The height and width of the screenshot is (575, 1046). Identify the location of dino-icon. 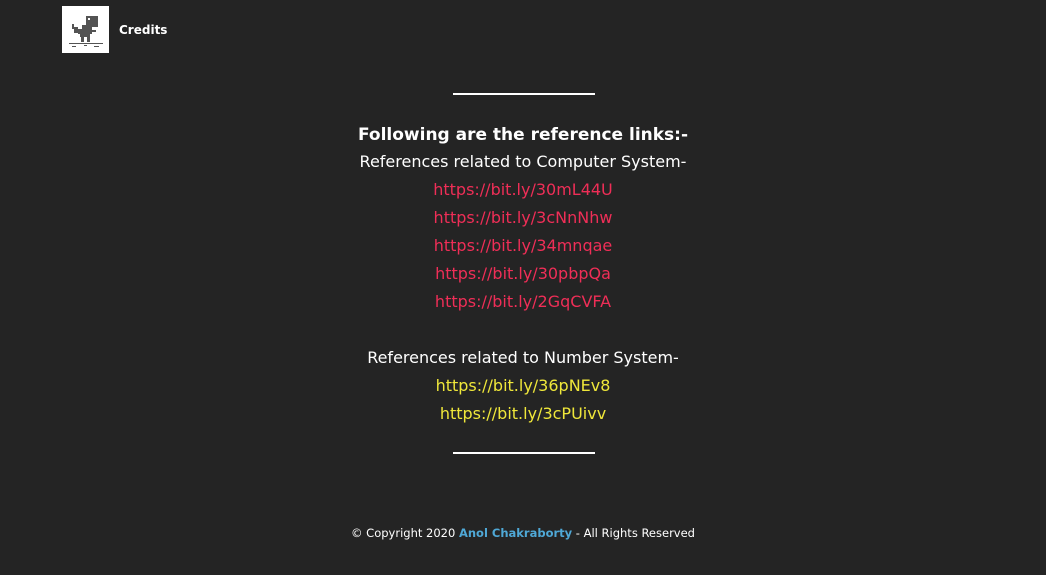
(85, 31).